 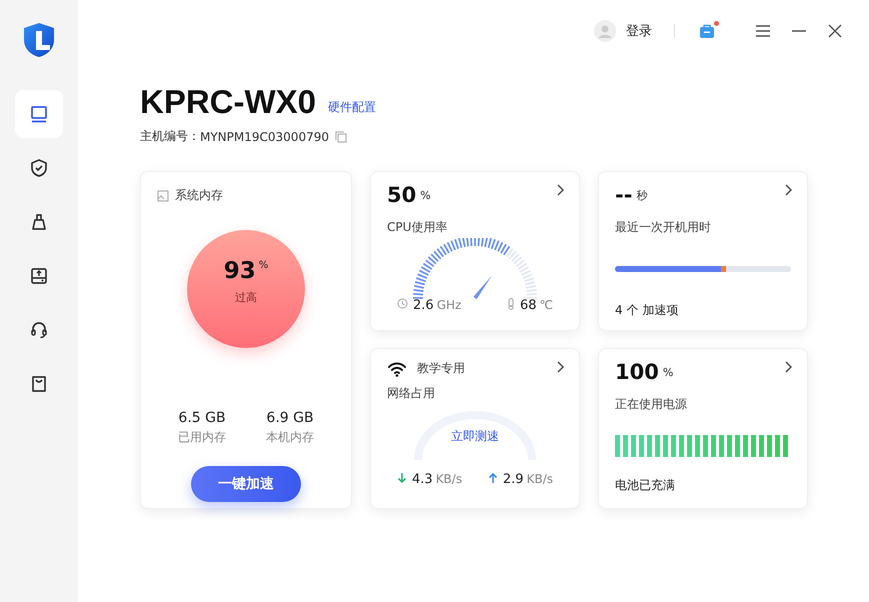 I want to click on speed-test-link: 立即测速, so click(x=475, y=436).